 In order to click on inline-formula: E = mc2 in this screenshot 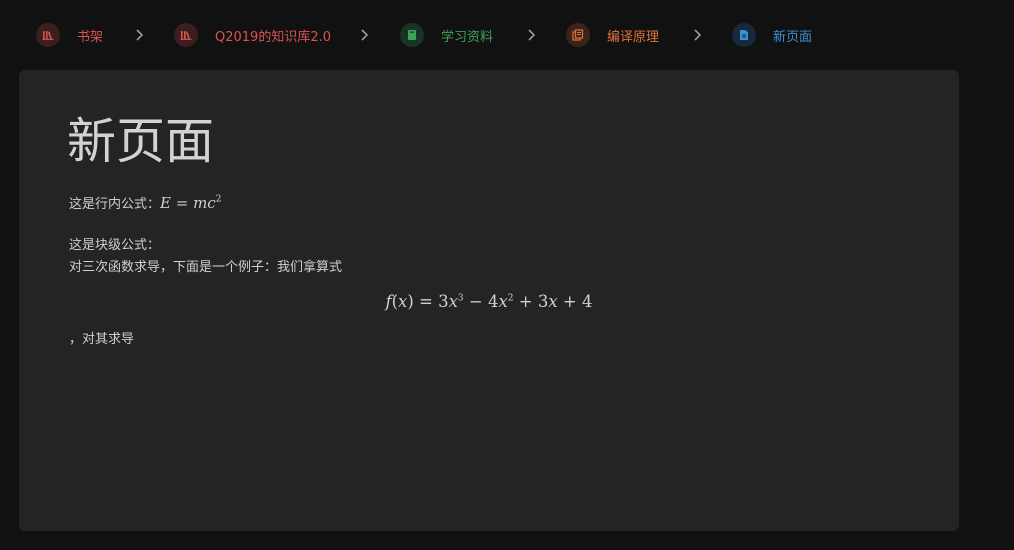, I will do `click(191, 203)`.